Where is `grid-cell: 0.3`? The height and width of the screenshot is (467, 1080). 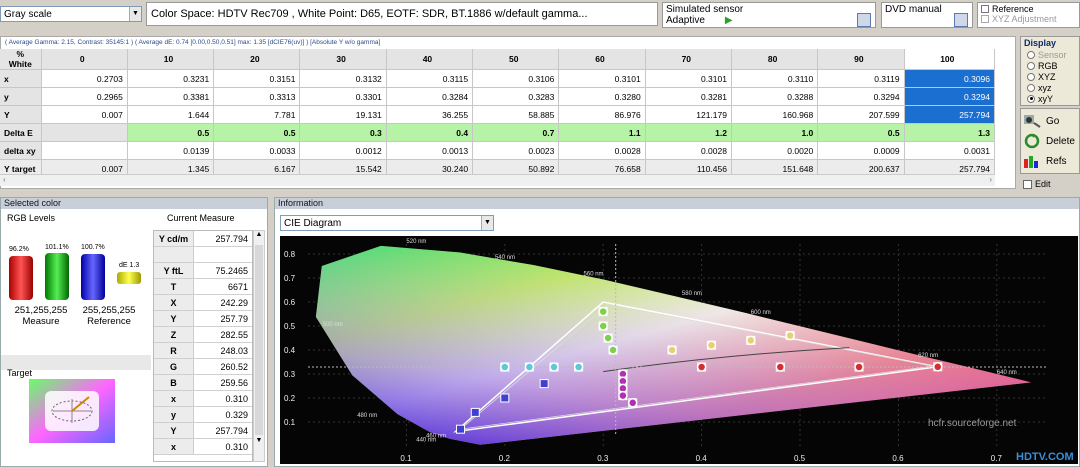 grid-cell: 0.3 is located at coordinates (343, 132).